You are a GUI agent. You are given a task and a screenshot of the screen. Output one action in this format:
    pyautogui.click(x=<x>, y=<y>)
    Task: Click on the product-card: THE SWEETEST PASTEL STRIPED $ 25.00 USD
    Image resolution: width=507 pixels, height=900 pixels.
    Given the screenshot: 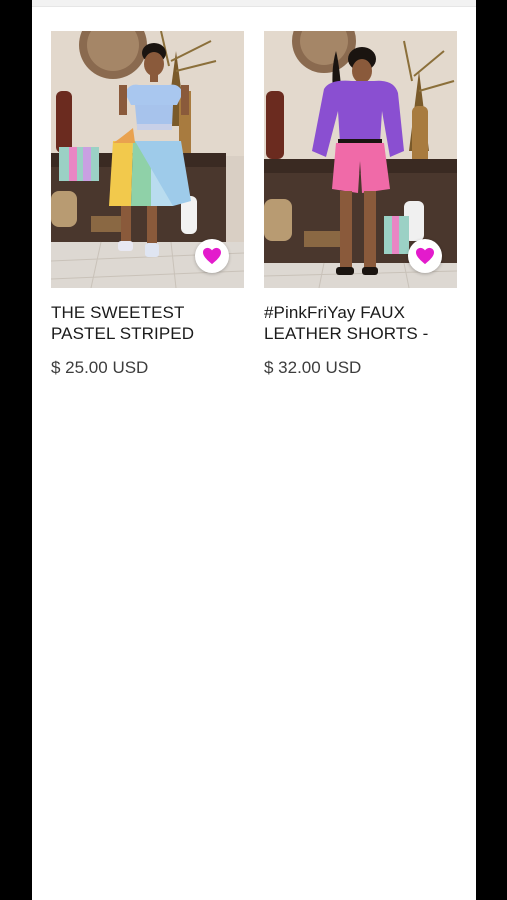 What is the action you would take?
    pyautogui.click(x=147, y=204)
    